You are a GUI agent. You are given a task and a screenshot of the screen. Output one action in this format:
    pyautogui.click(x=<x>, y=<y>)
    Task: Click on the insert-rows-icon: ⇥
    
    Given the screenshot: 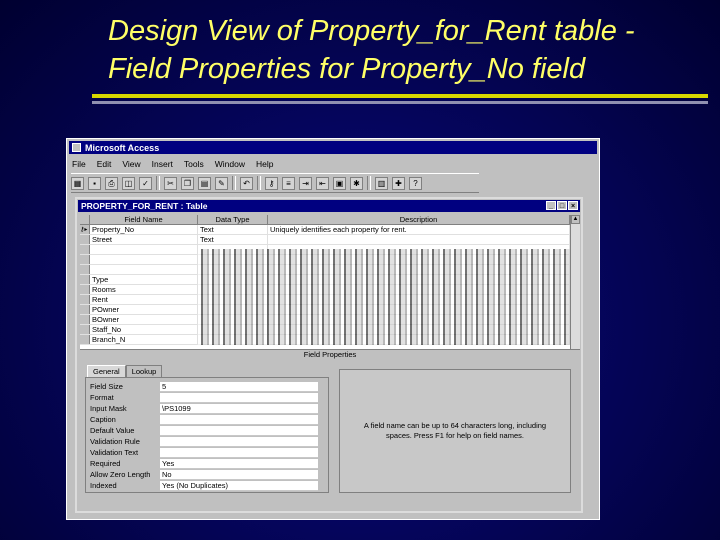 What is the action you would take?
    pyautogui.click(x=305, y=183)
    